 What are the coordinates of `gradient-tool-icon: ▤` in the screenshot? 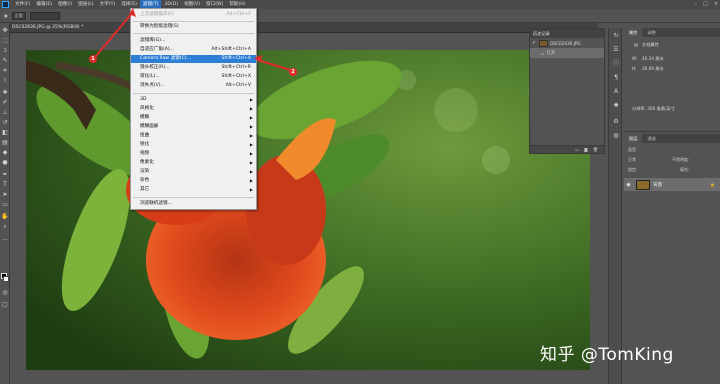 It's located at (5, 143).